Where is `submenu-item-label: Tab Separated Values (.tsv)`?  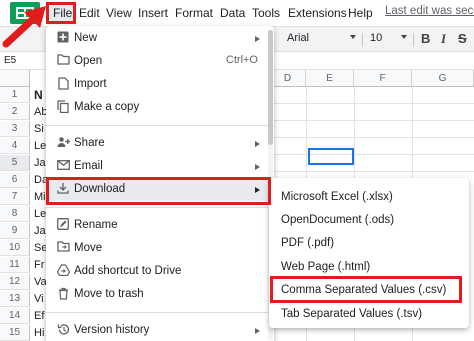
submenu-item-label: Tab Separated Values (.tsv) is located at coordinates (352, 314).